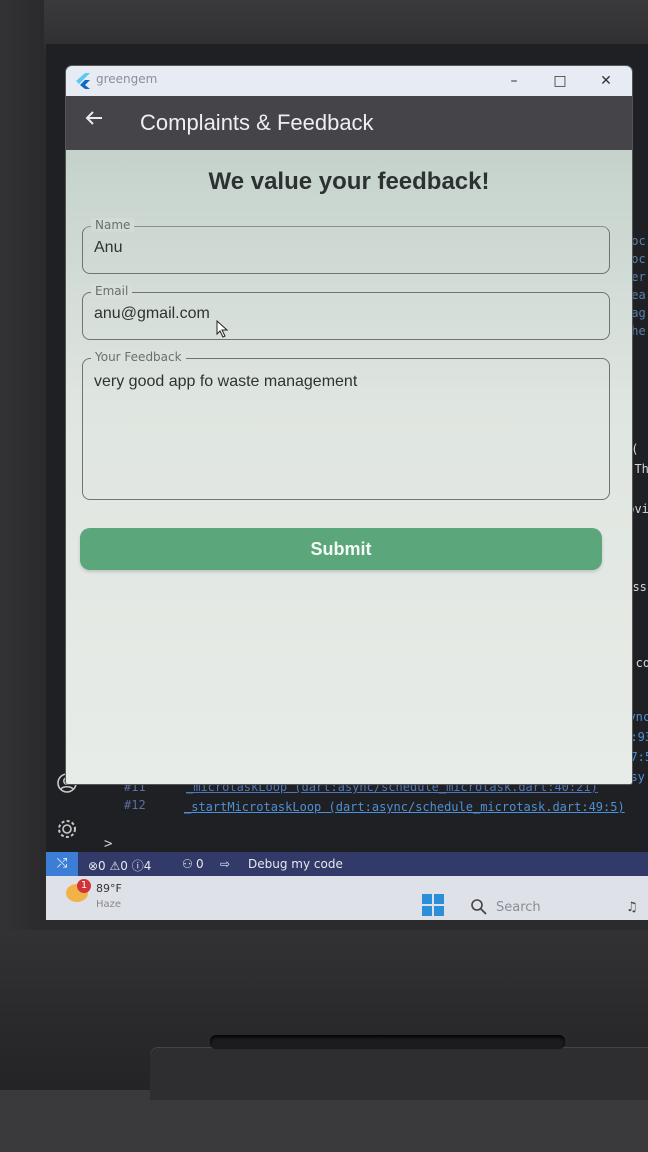 This screenshot has height=1152, width=648. I want to click on windows-start-icon, so click(433, 905).